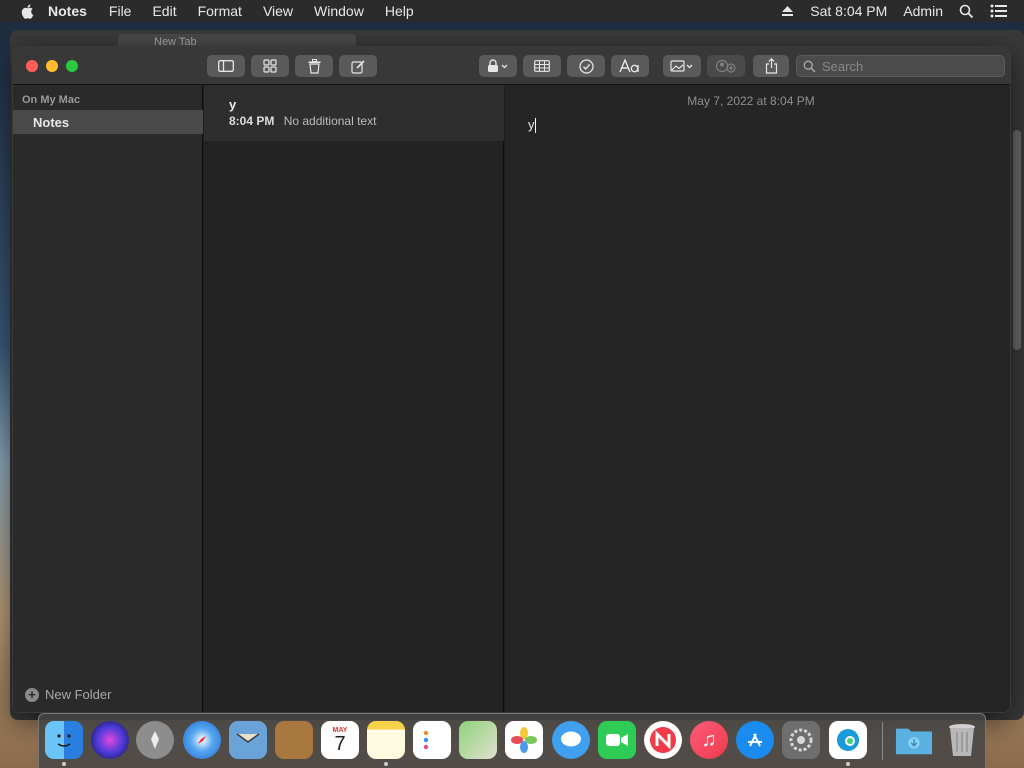  I want to click on messages-icon, so click(571, 740).